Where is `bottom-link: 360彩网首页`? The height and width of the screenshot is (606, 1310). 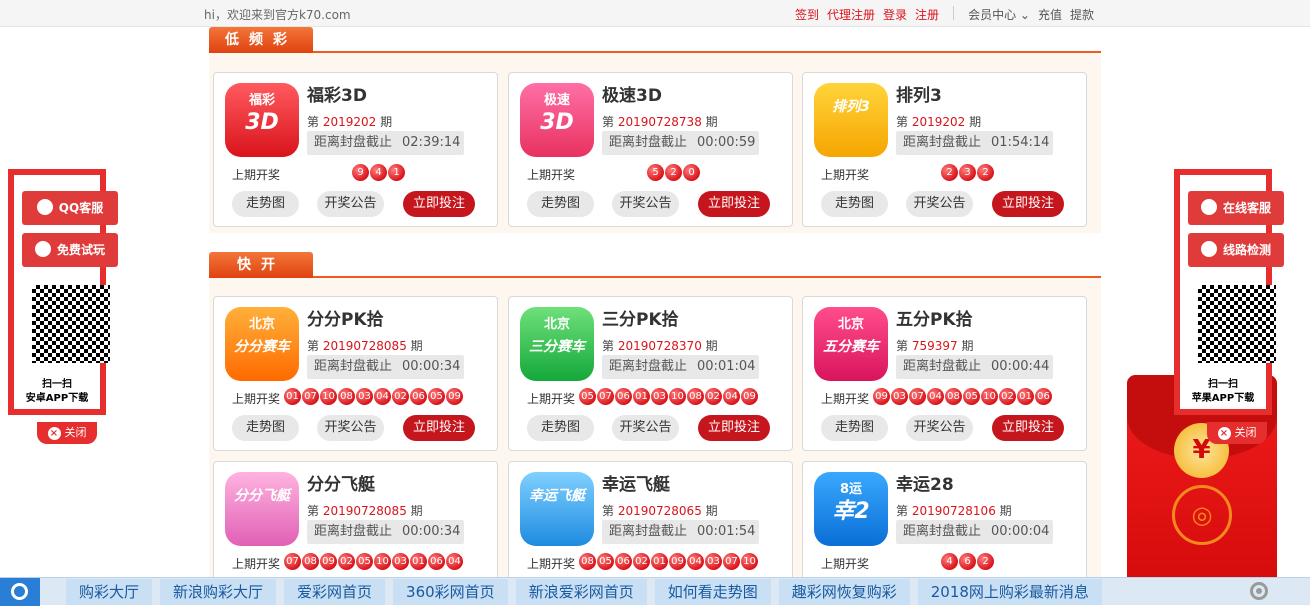
bottom-link: 360彩网首页 is located at coordinates (450, 592).